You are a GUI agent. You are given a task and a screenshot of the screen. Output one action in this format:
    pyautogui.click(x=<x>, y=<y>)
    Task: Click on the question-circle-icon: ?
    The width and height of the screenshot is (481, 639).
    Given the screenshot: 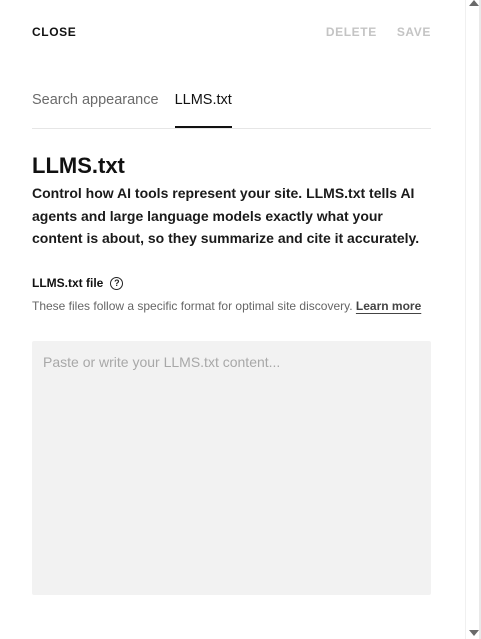 What is the action you would take?
    pyautogui.click(x=117, y=283)
    